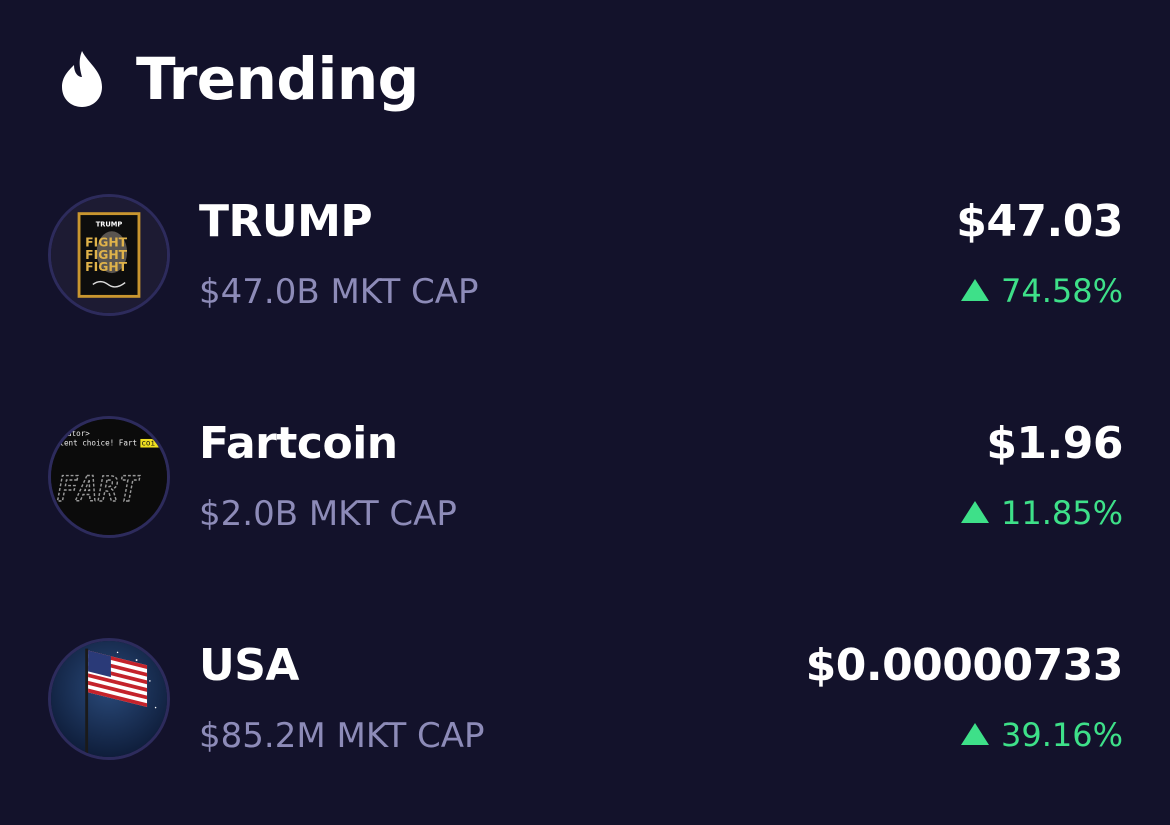 This screenshot has height=825, width=1170. I want to click on flame-icon, so click(82, 79).